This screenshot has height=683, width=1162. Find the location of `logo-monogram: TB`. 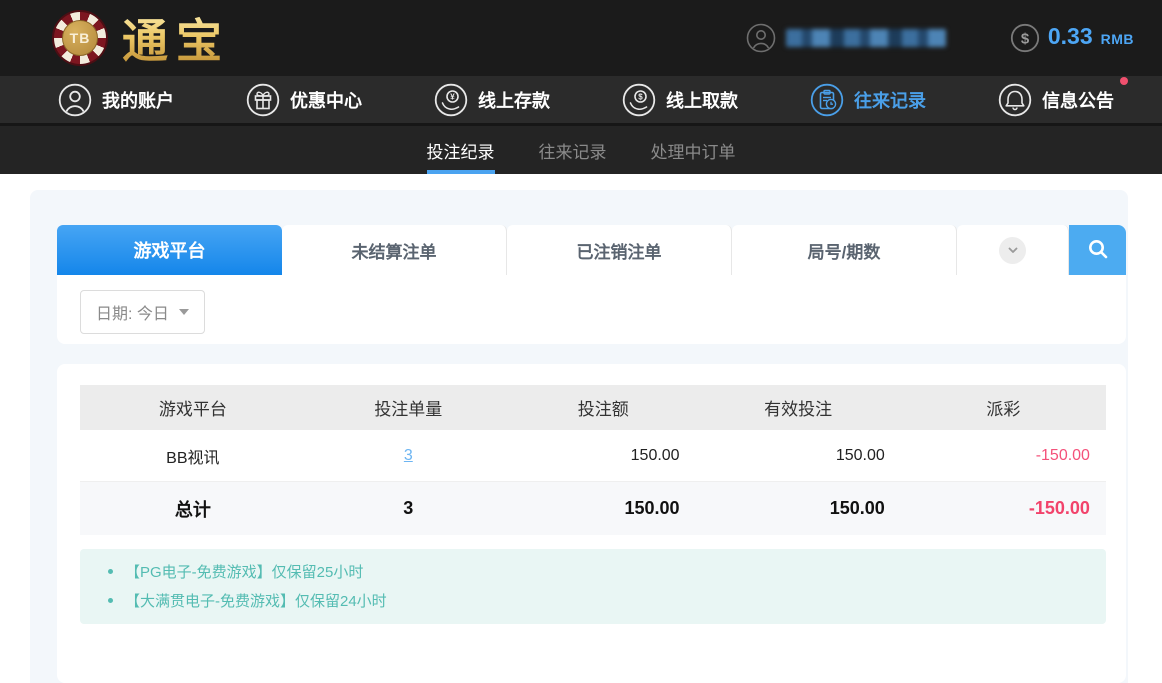

logo-monogram: TB is located at coordinates (80, 38).